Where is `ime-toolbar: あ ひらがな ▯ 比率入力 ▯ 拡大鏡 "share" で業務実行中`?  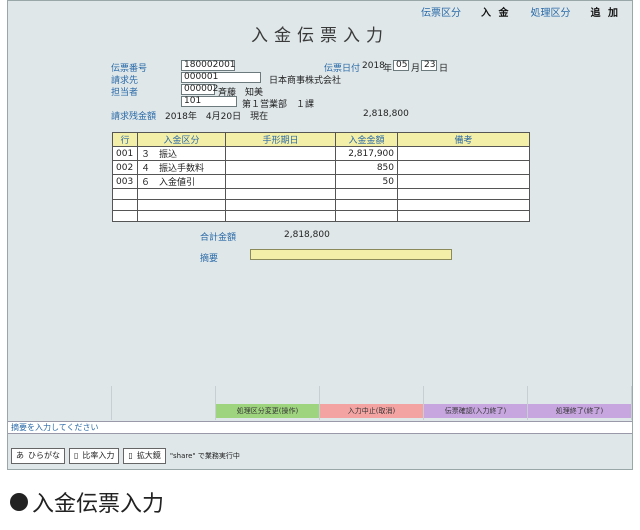 ime-toolbar: あ ひらがな ▯ 比率入力 ▯ 拡大鏡 "share" で業務実行中 is located at coordinates (124, 456).